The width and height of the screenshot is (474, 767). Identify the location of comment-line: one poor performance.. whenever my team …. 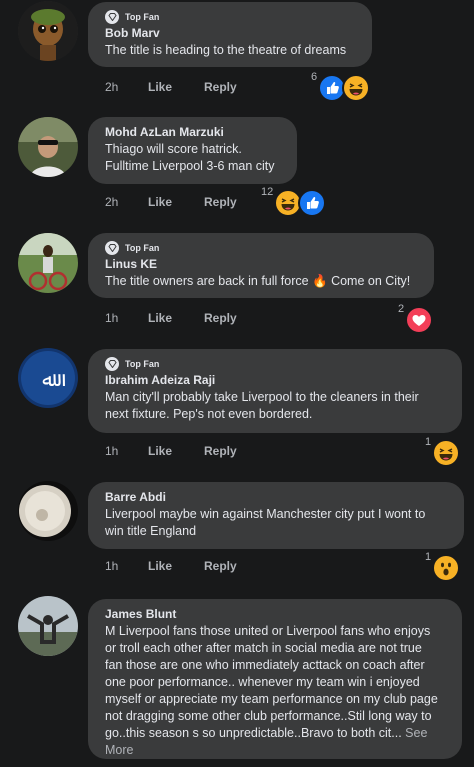
(262, 682).